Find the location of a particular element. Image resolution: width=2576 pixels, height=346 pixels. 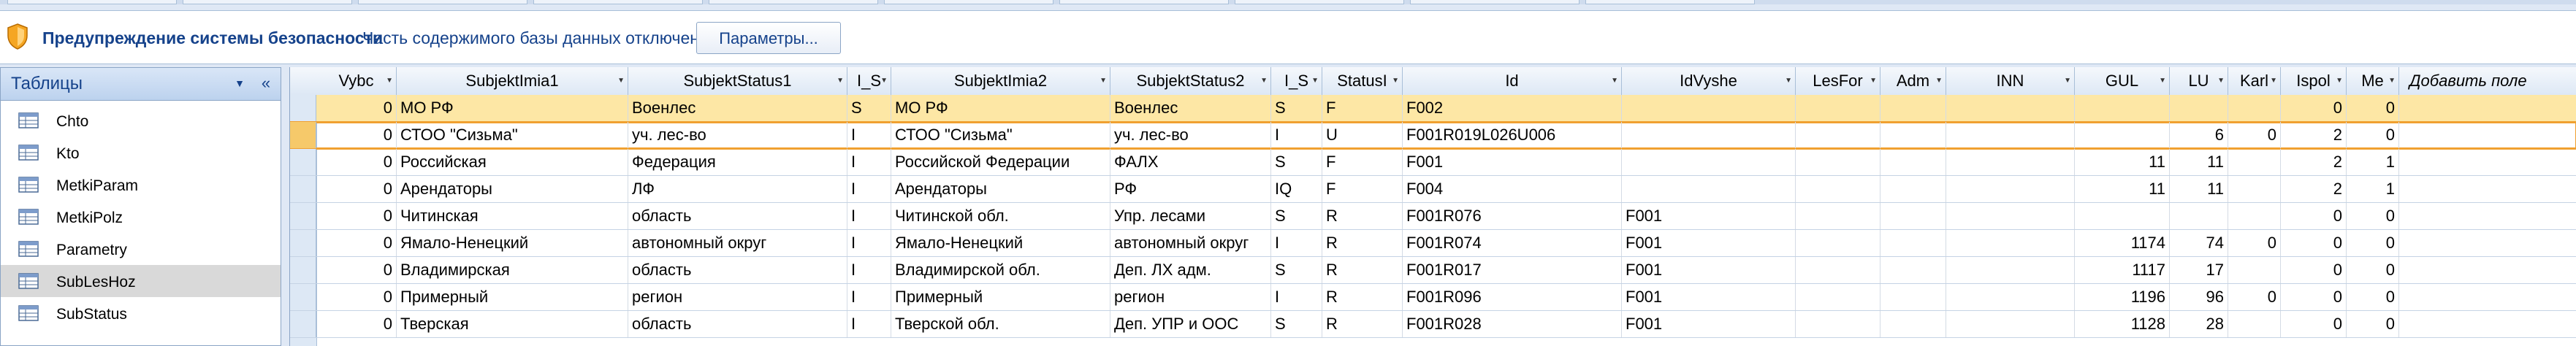

column-header: Id ▼ is located at coordinates (1512, 81).